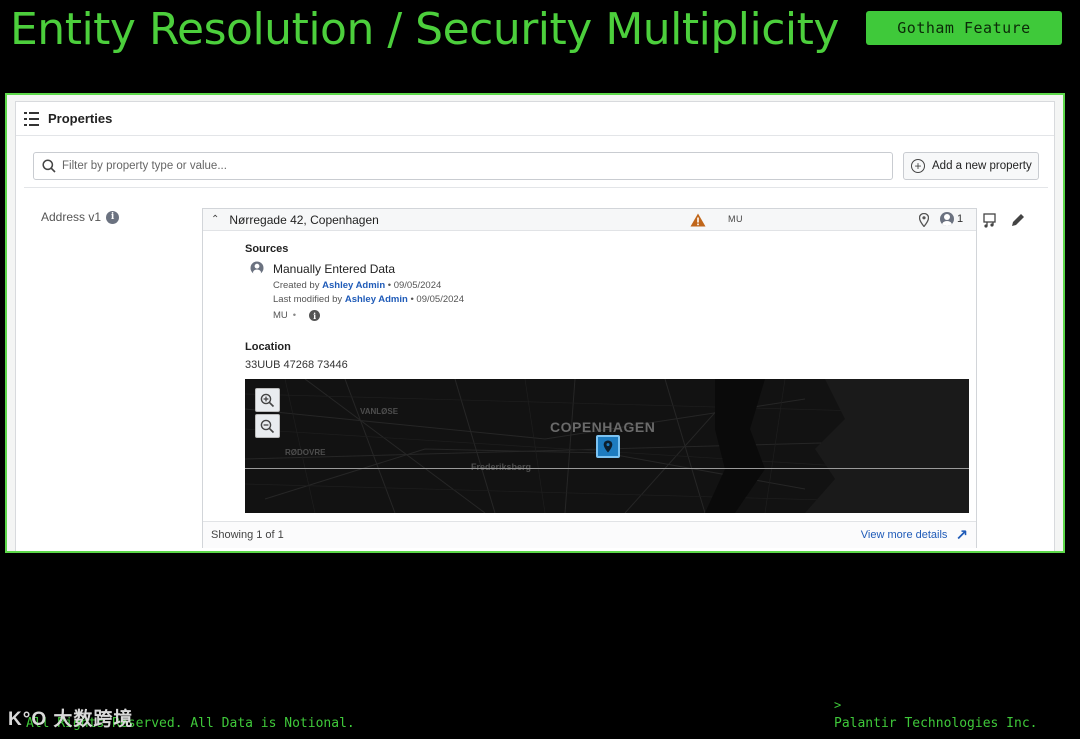  What do you see at coordinates (936, 723) in the screenshot?
I see `footer-company: Palantir Technologies Inc.` at bounding box center [936, 723].